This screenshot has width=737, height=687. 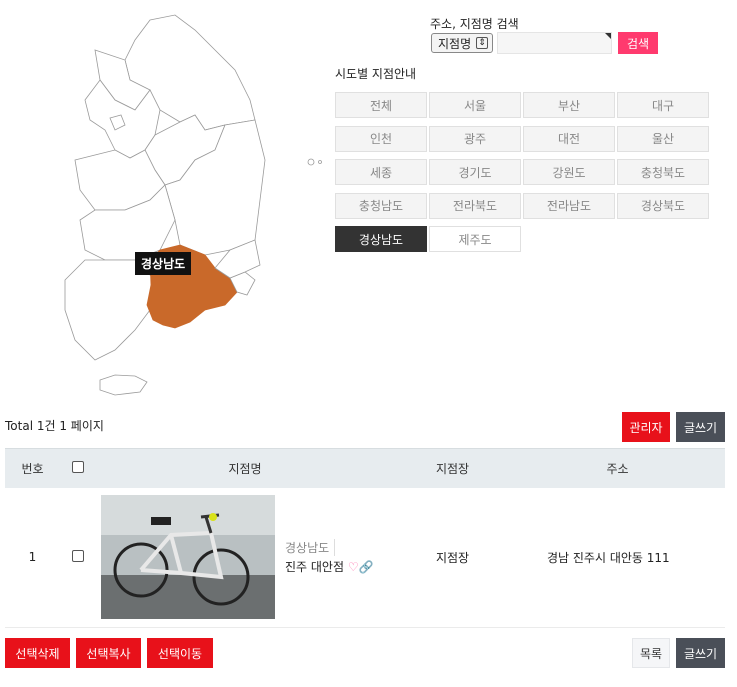 What do you see at coordinates (381, 105) in the screenshot?
I see `region-button-all: 전체` at bounding box center [381, 105].